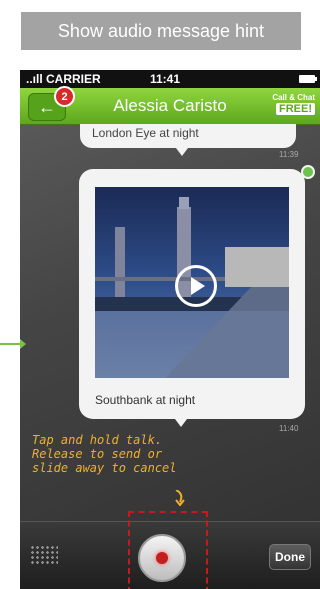 The width and height of the screenshot is (320, 589). I want to click on call-chat-free-button: Call & Chat FREE!, so click(293, 104).